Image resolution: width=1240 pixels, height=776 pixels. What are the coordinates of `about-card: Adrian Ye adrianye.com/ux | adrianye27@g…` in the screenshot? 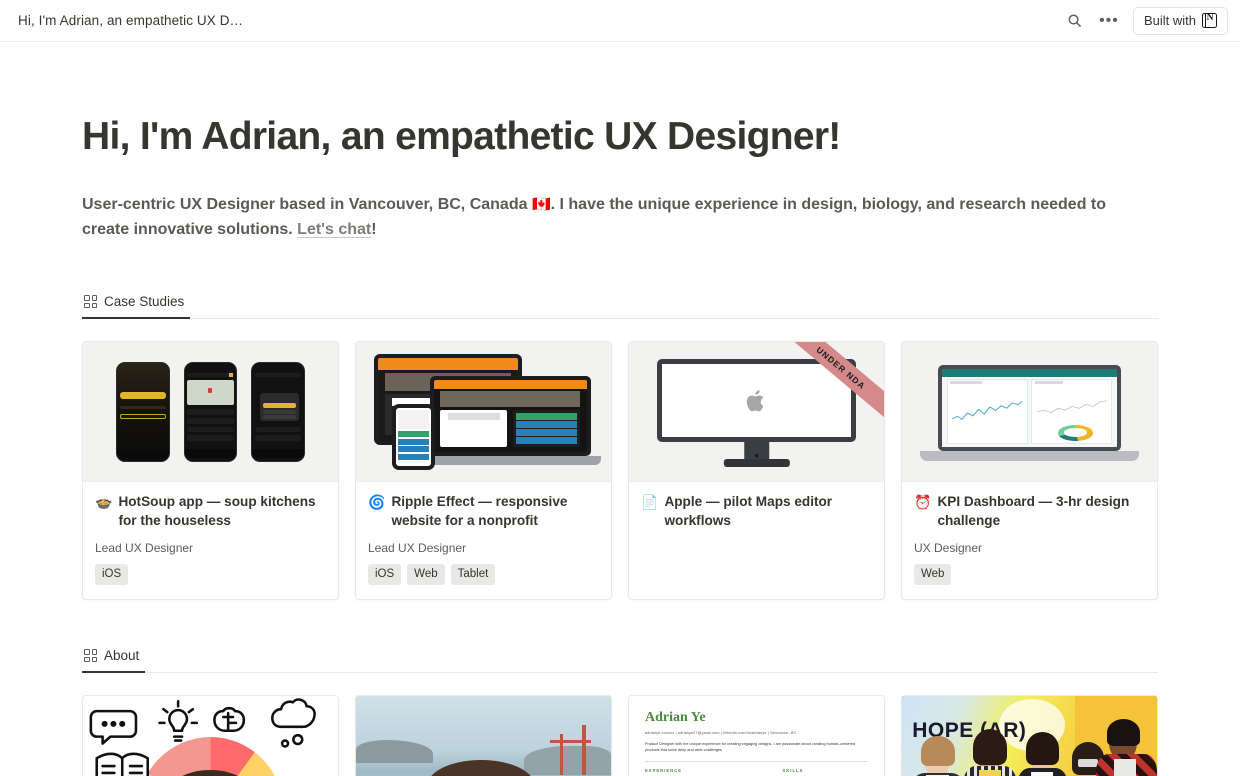 It's located at (756, 735).